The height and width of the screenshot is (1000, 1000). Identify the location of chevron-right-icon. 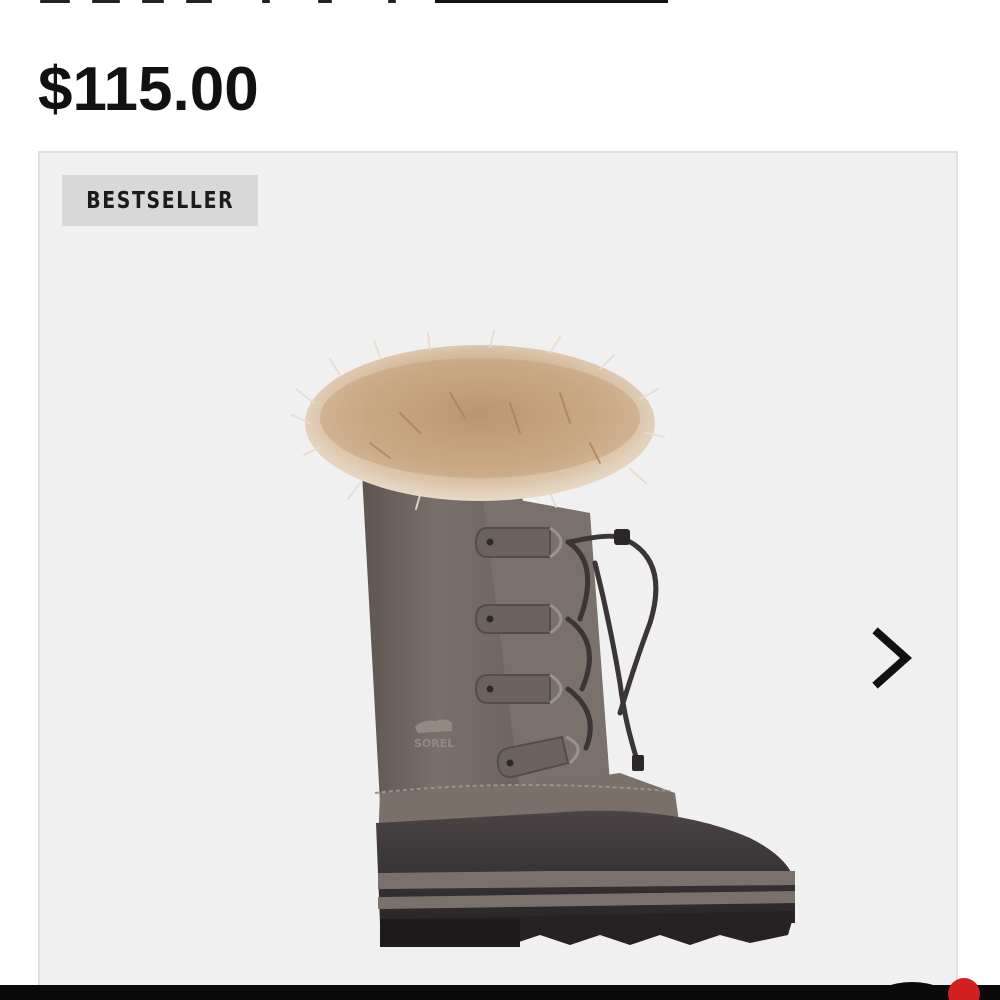
(892, 658).